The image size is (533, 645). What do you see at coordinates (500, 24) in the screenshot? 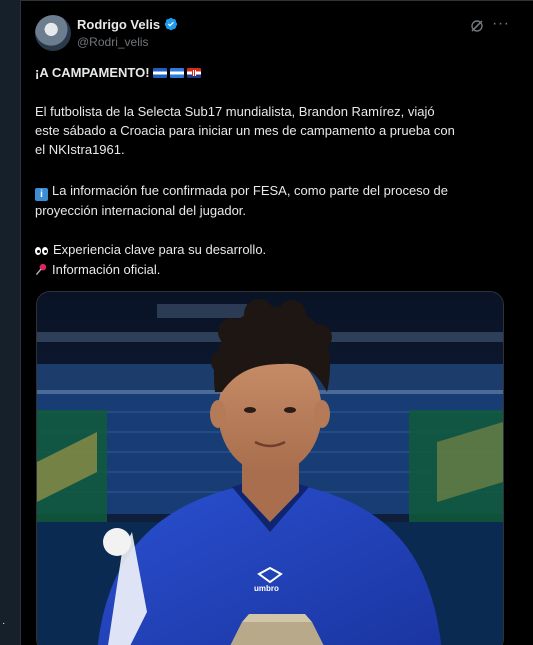
I see `more-icon: ···` at bounding box center [500, 24].